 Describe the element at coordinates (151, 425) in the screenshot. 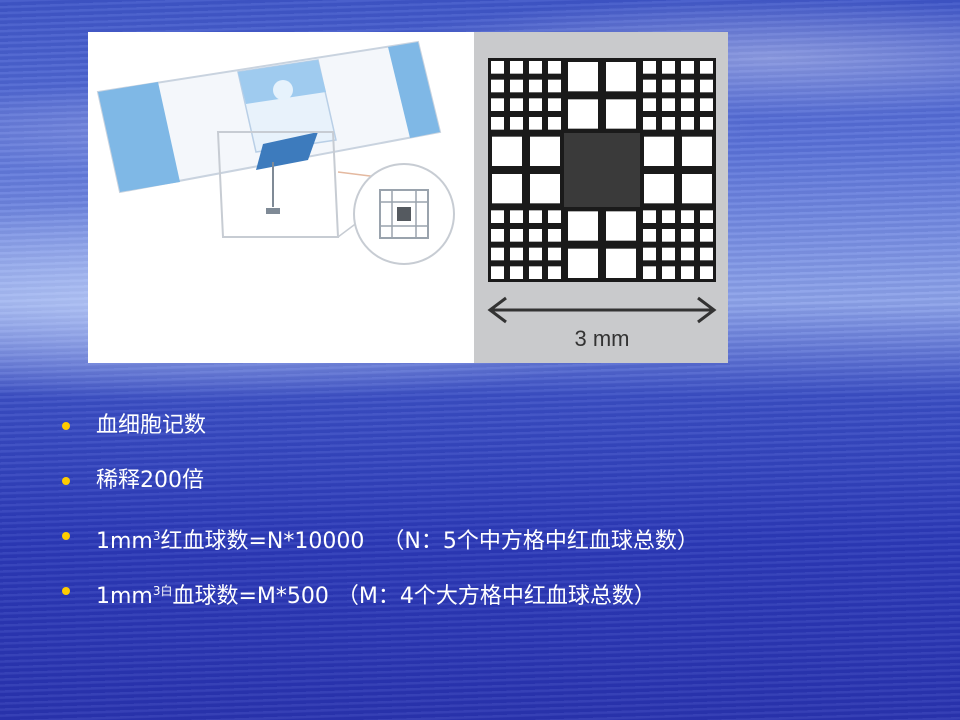

I see `bullet-text: 血细胞记数` at that location.